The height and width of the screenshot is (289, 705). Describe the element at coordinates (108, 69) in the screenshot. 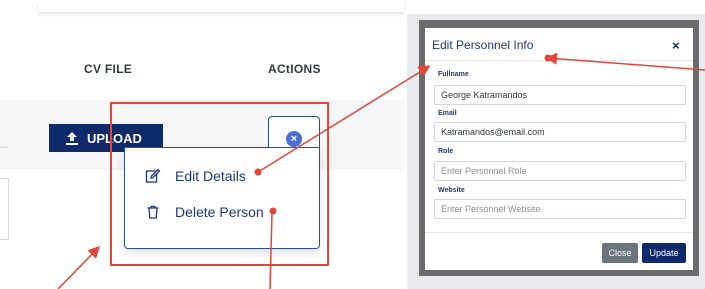

I see `column-header-cv-file: CV FILE` at that location.